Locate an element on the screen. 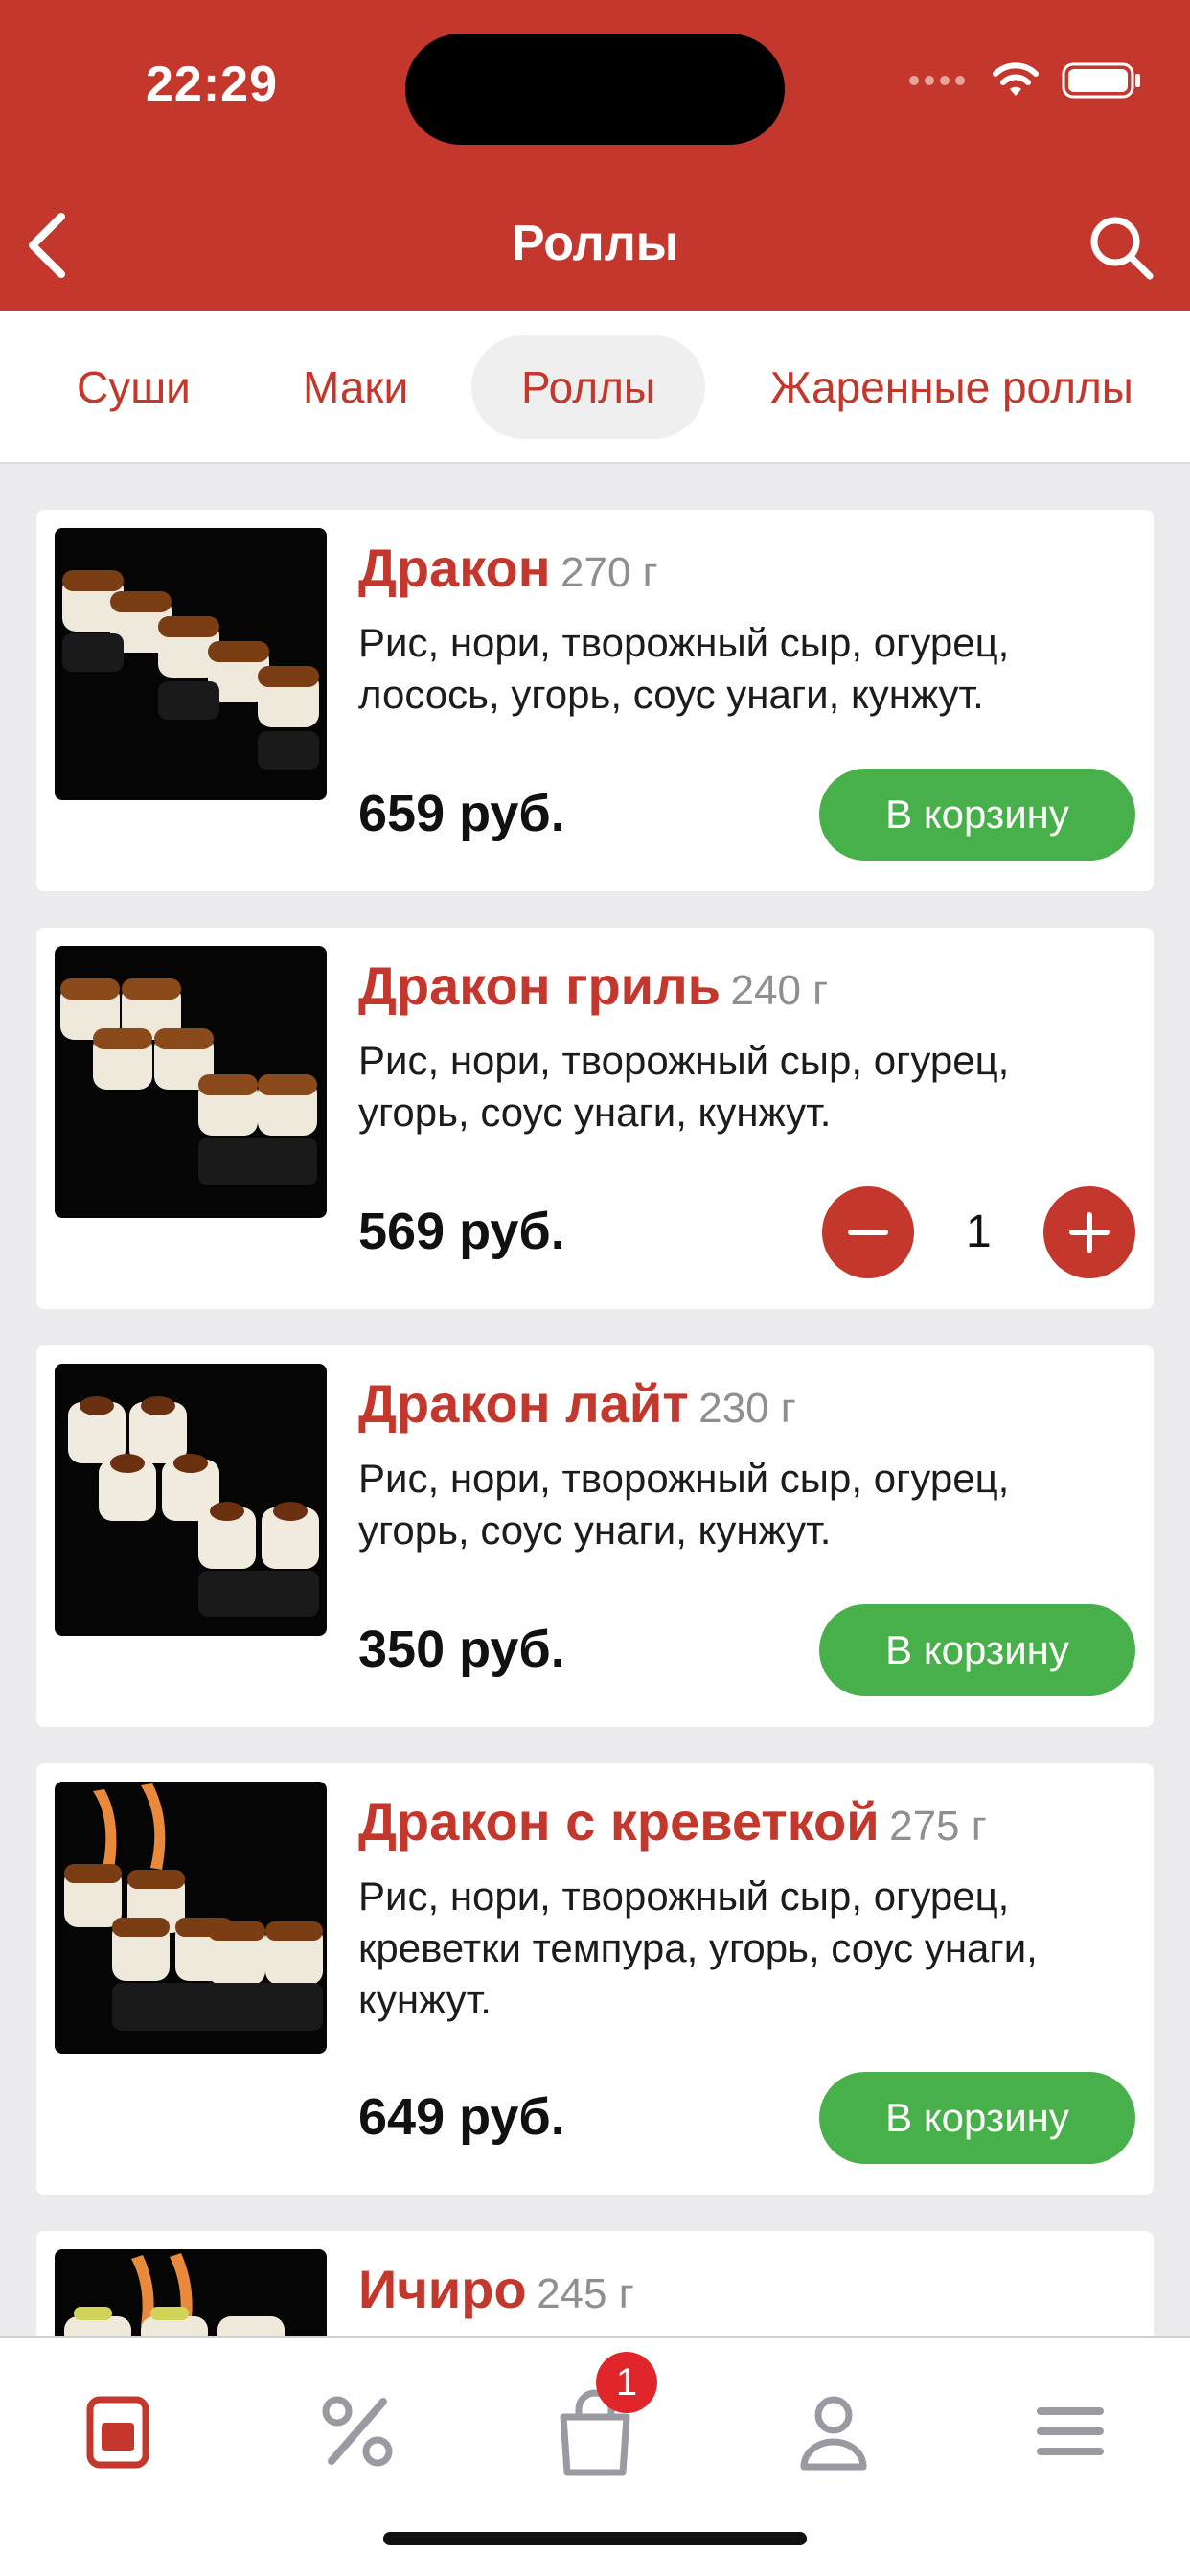  signal-icon is located at coordinates (937, 80).